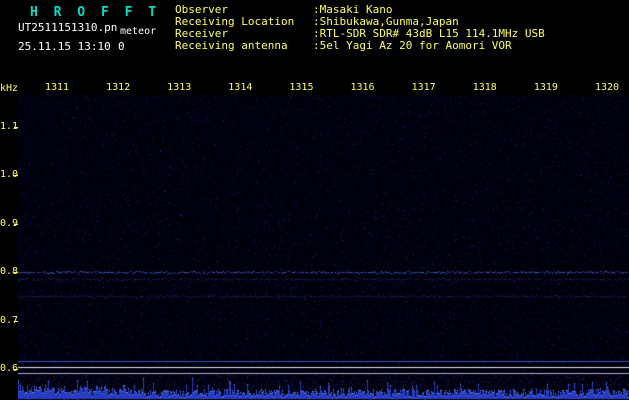  What do you see at coordinates (545, 87) in the screenshot?
I see `x-tick-label: 1319` at bounding box center [545, 87].